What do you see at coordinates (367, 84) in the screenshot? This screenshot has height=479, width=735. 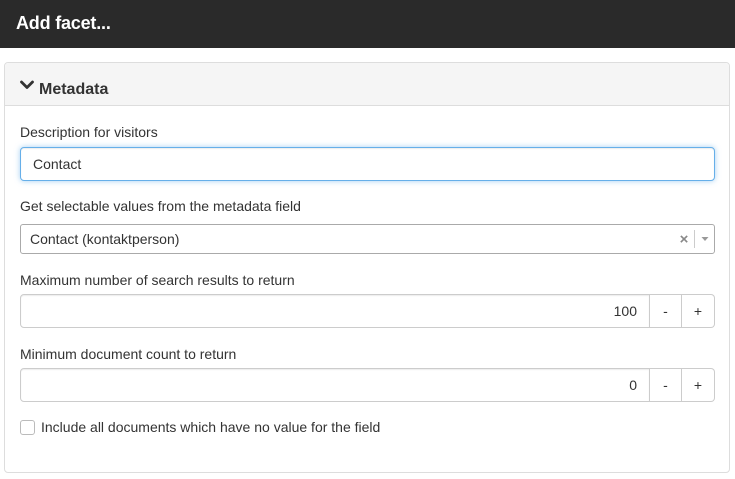 I see `metadata-panel-toggle: Metadata` at bounding box center [367, 84].